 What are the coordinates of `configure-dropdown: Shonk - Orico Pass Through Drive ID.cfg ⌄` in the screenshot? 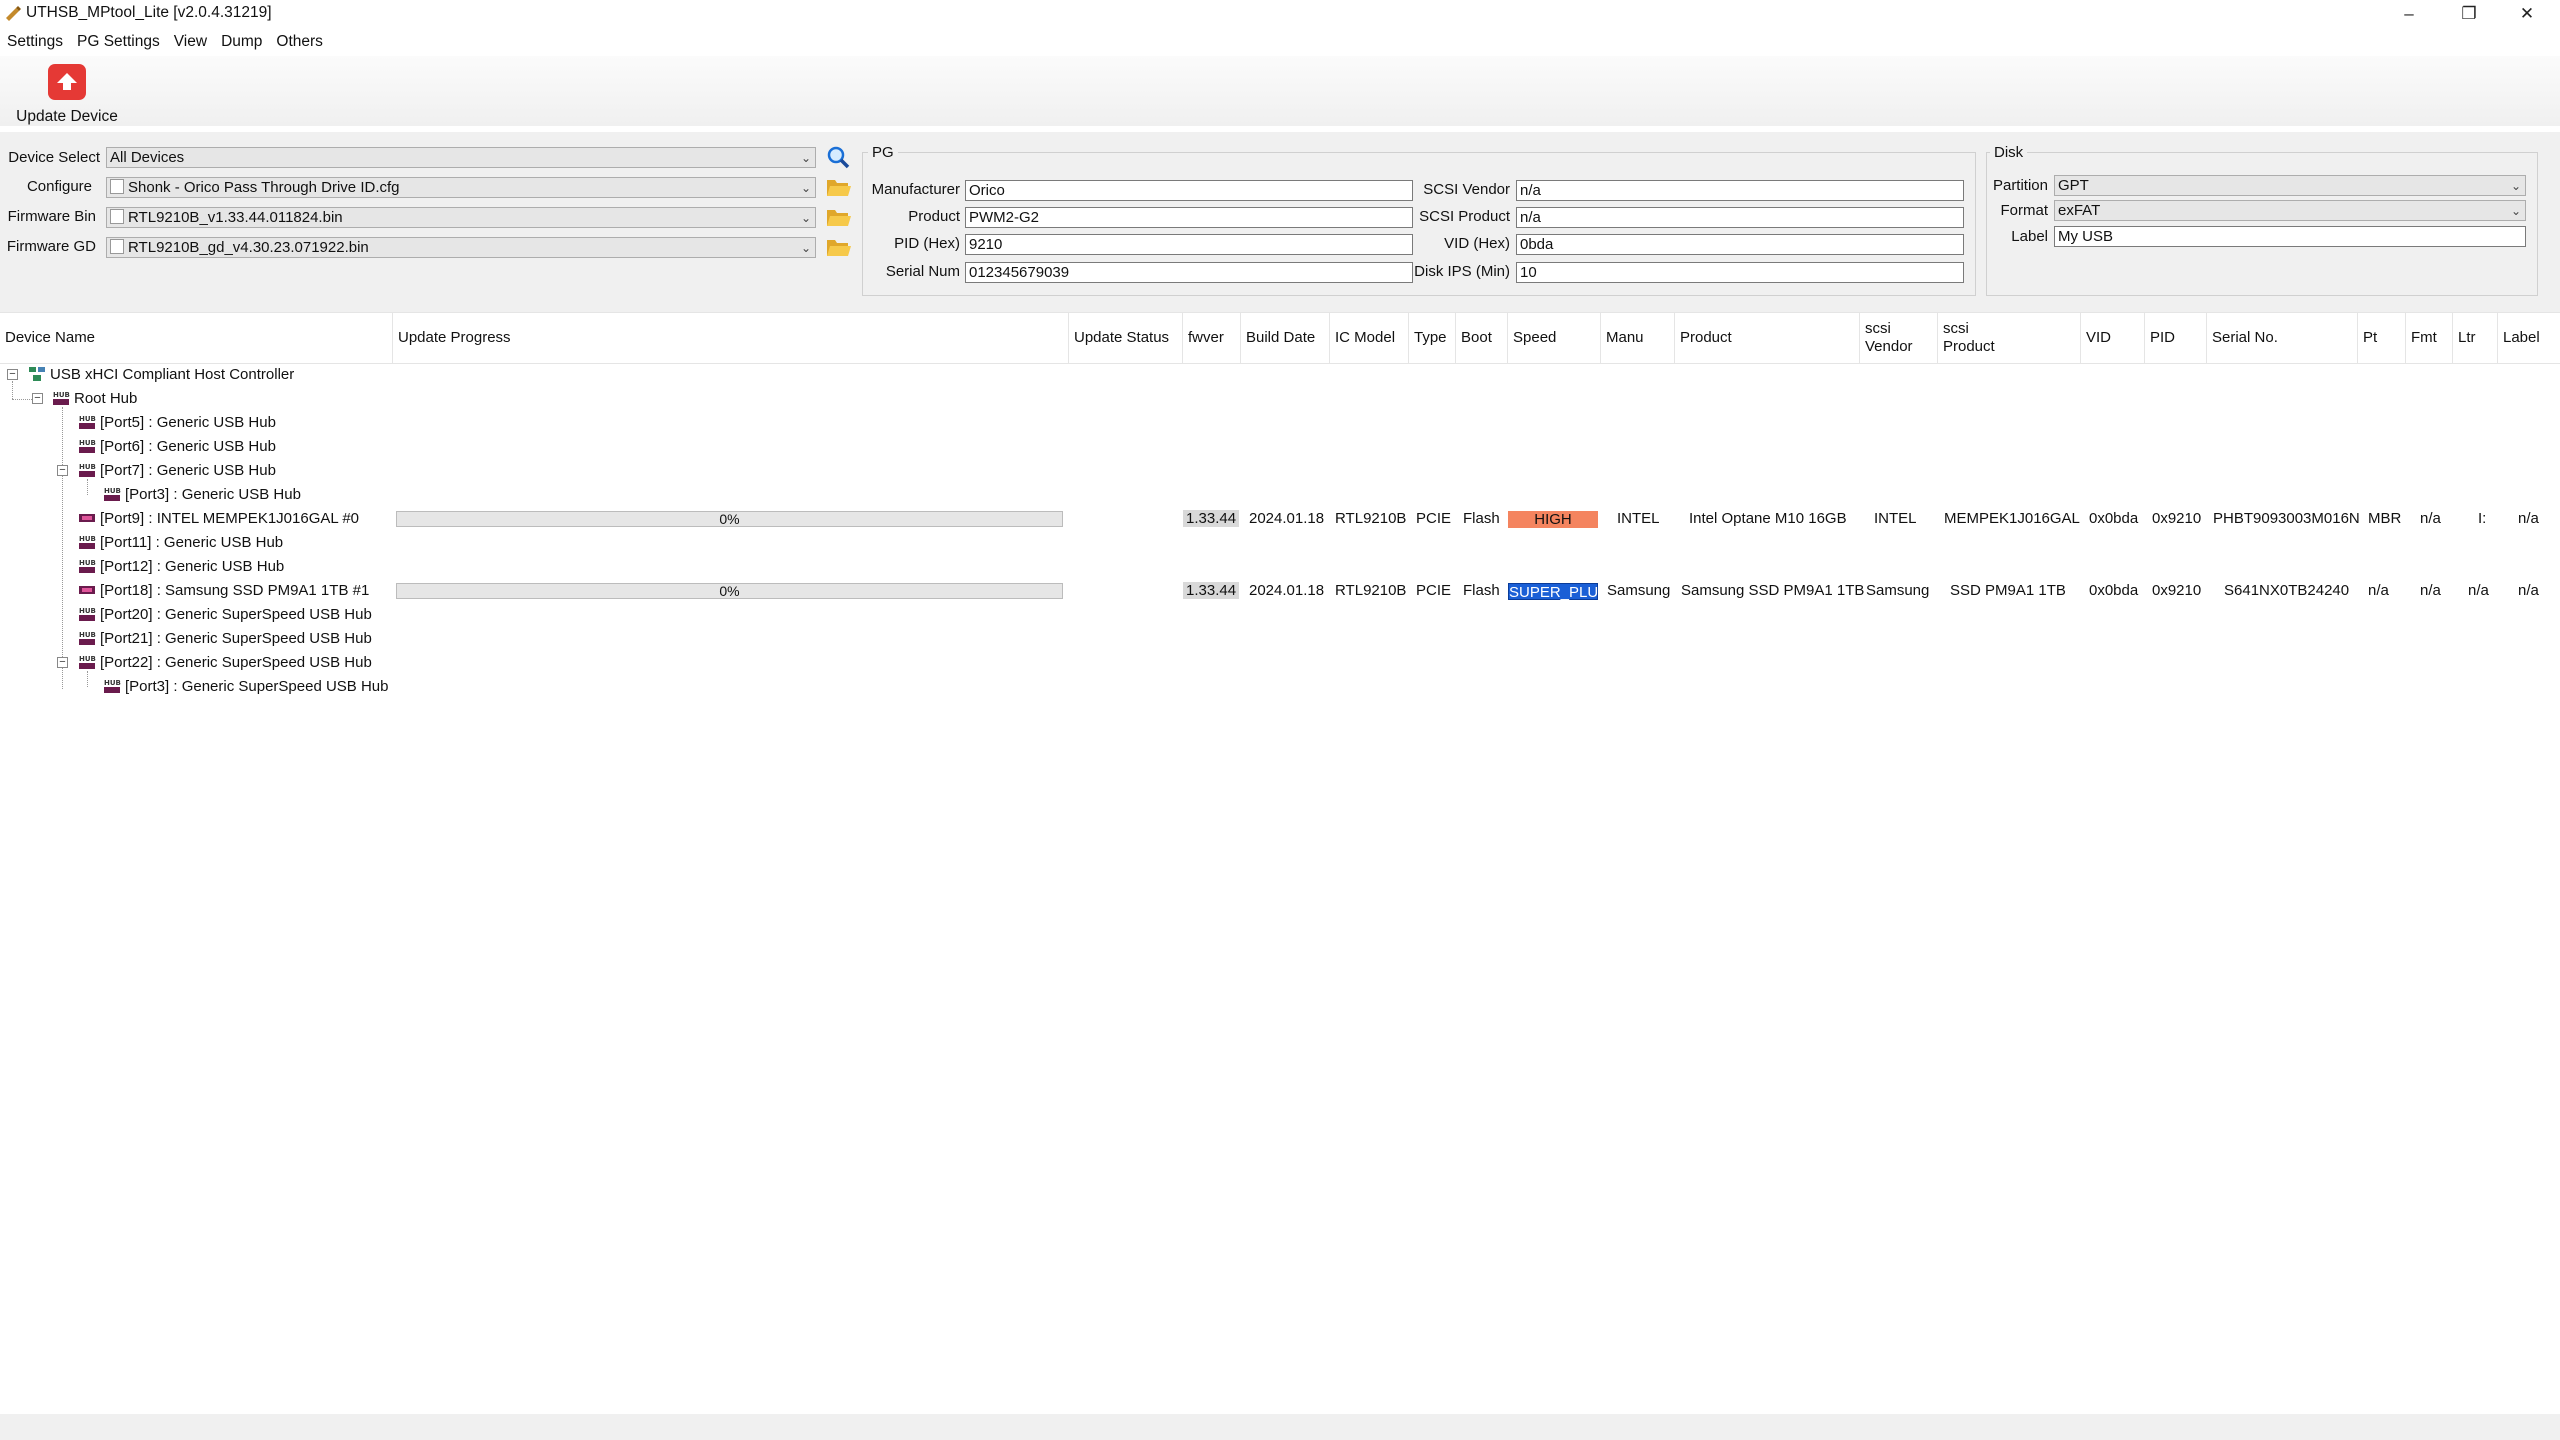 It's located at (461, 187).